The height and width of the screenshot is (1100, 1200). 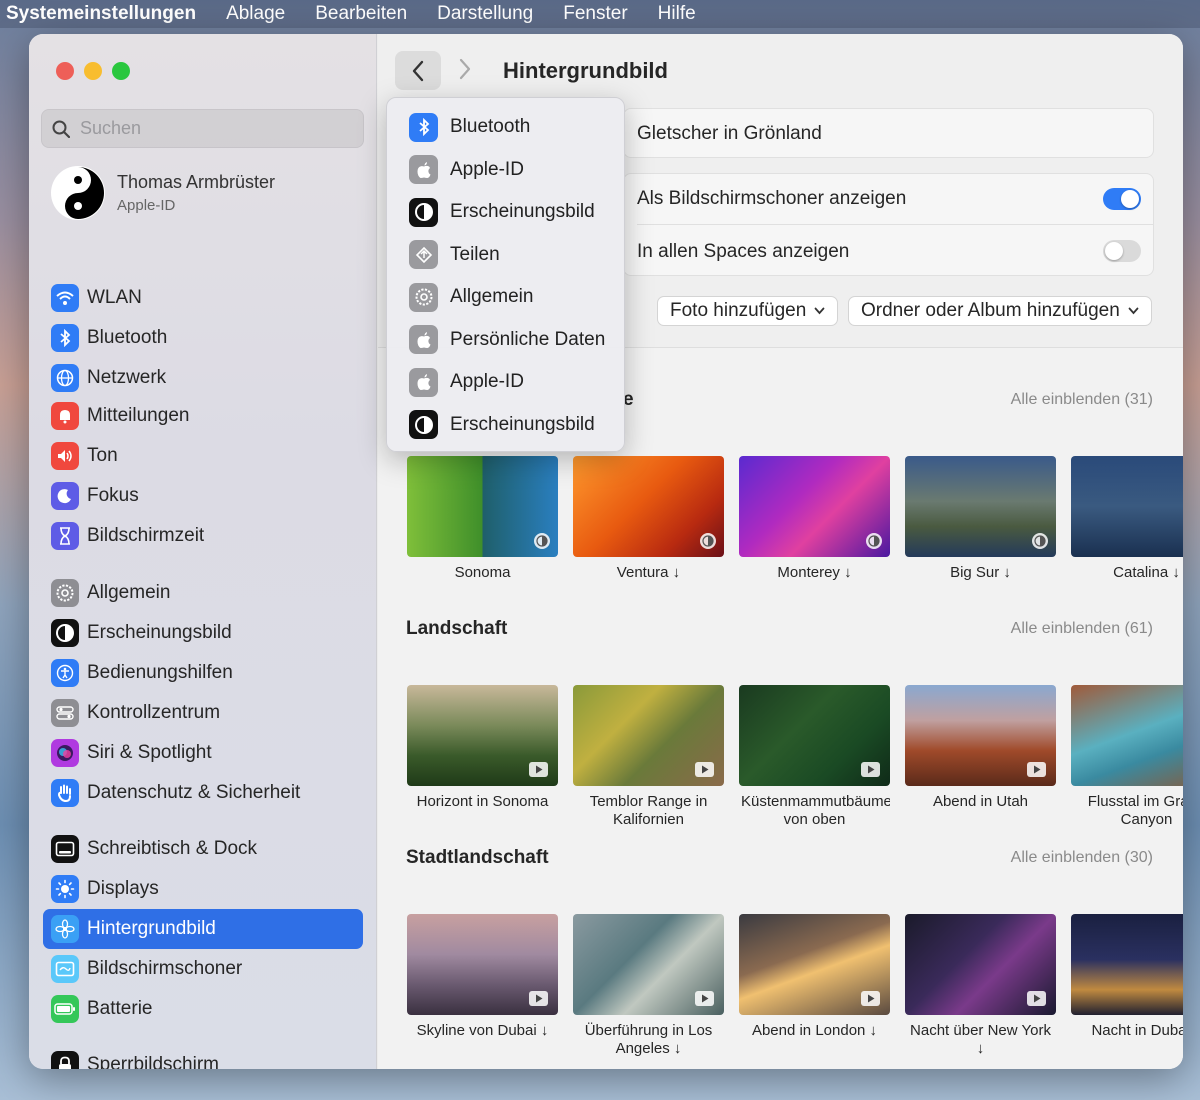 I want to click on avatar, so click(x=78, y=193).